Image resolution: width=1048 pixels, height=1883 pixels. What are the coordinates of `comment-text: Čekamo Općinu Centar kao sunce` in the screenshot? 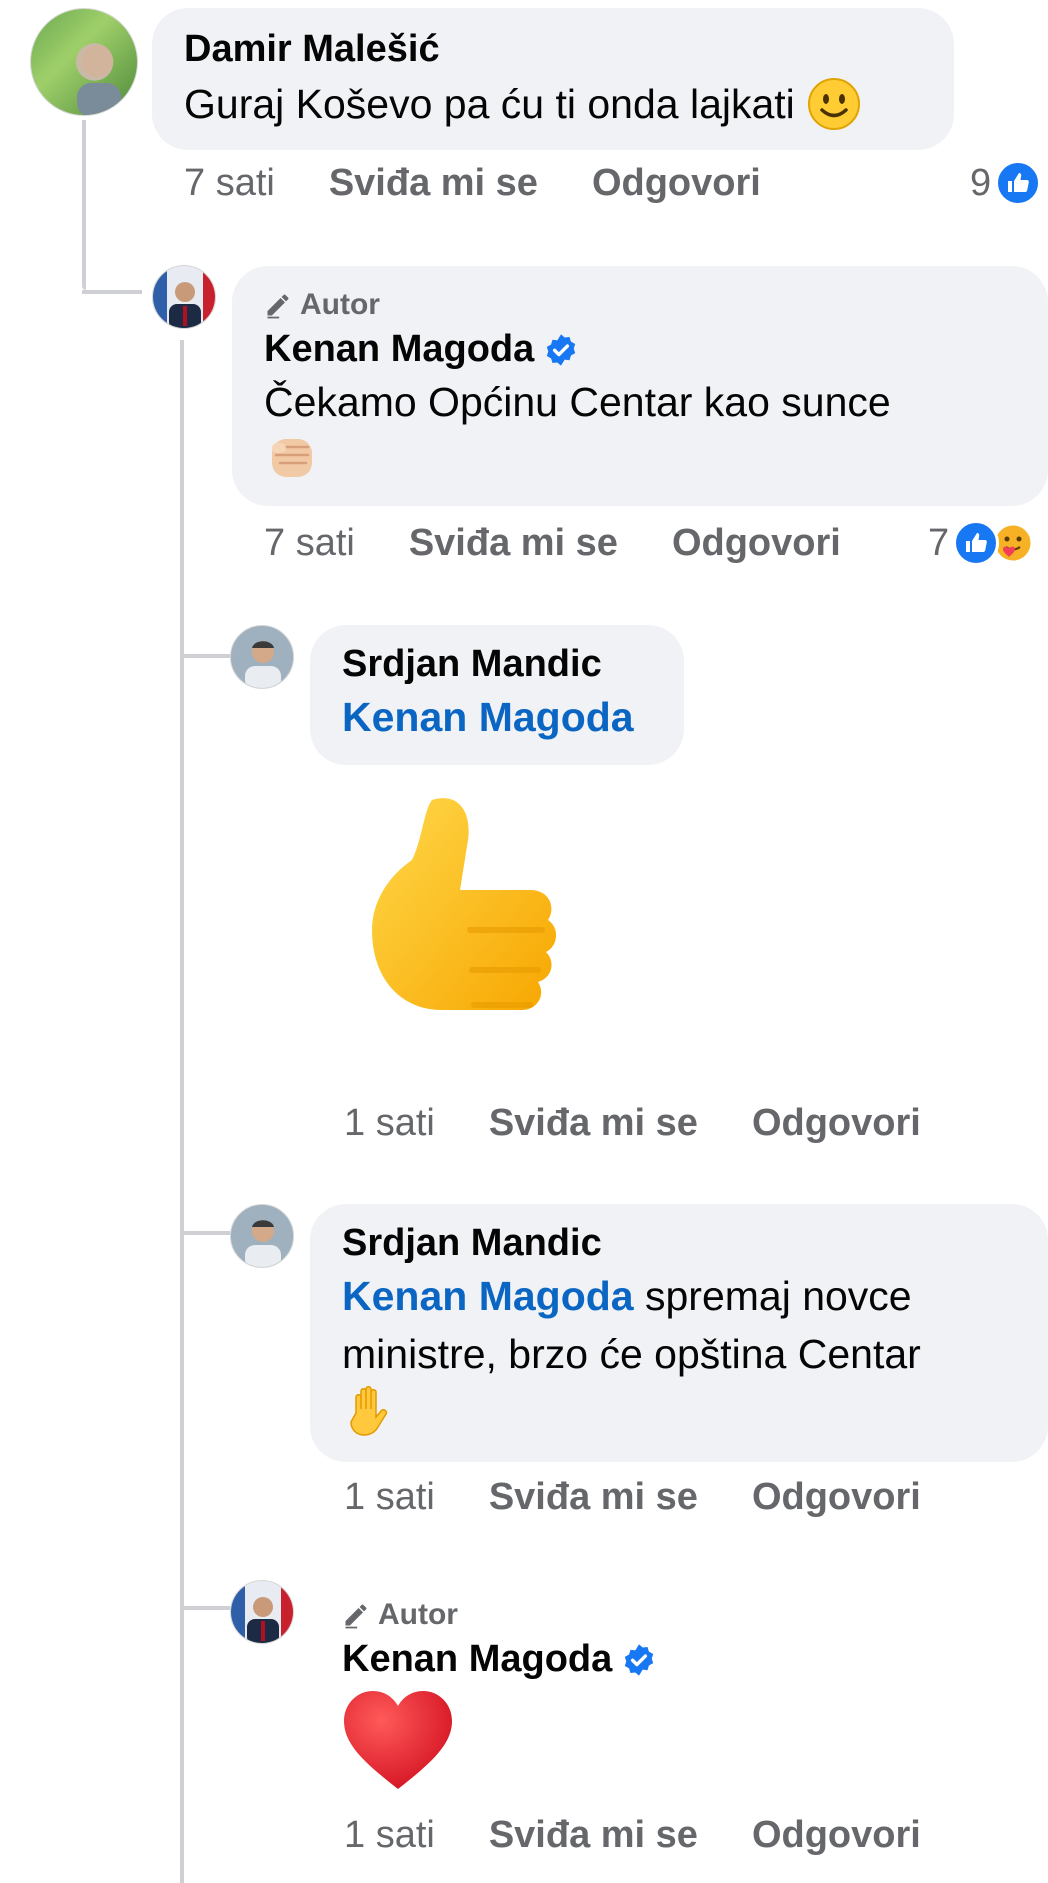 It's located at (577, 402).